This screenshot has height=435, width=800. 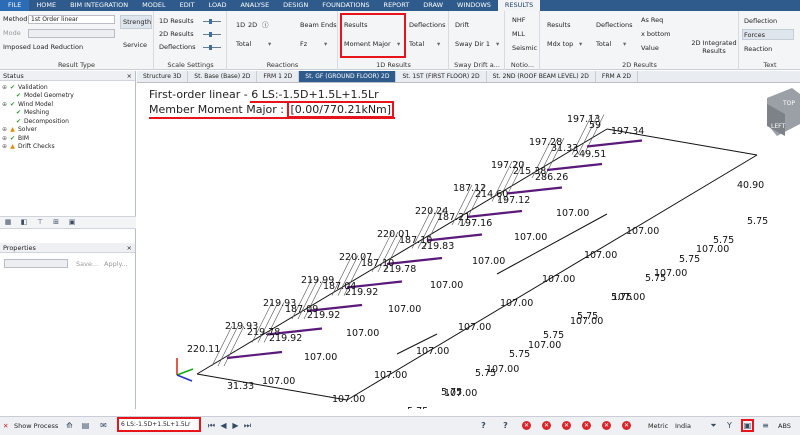 I want to click on list-icon: ≡, so click(x=765, y=425).